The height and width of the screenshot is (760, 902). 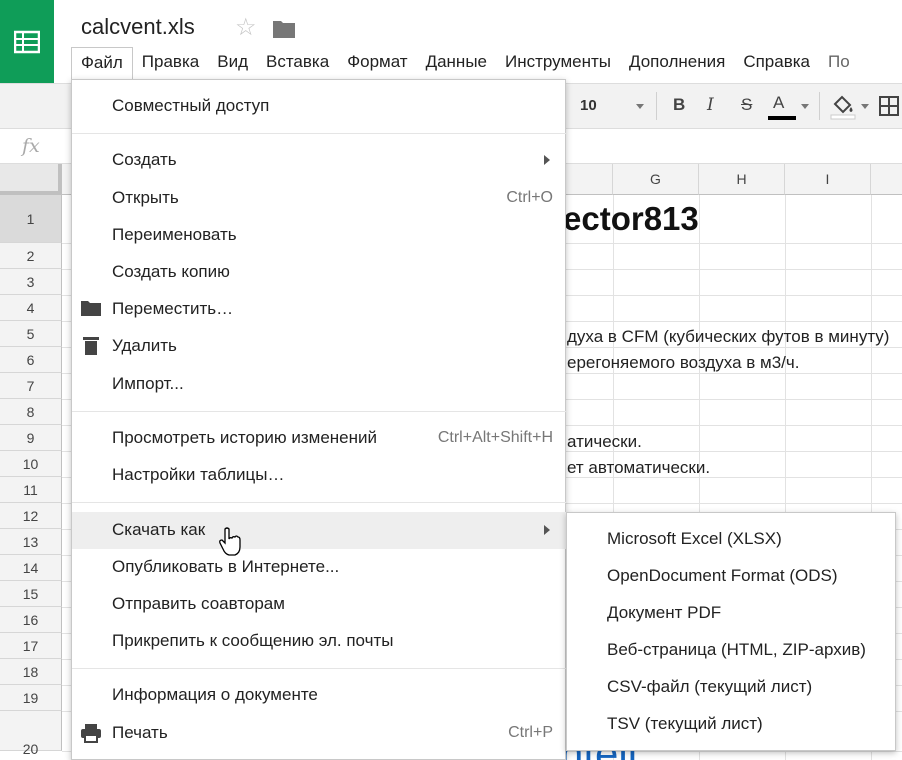 What do you see at coordinates (31, 646) in the screenshot?
I see `row-header-17: 17` at bounding box center [31, 646].